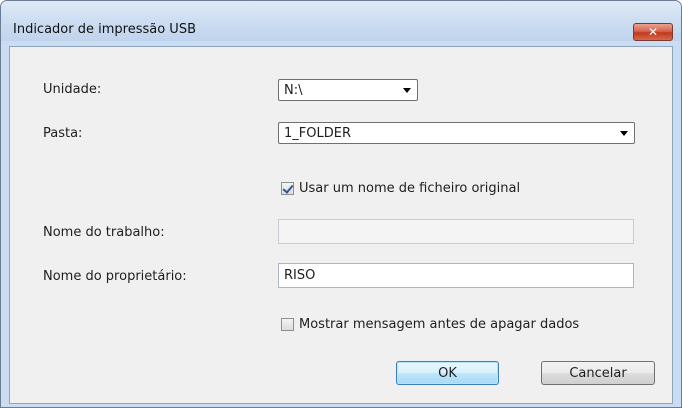 This screenshot has height=408, width=682. What do you see at coordinates (598, 373) in the screenshot?
I see `cancel-button: Cancelar` at bounding box center [598, 373].